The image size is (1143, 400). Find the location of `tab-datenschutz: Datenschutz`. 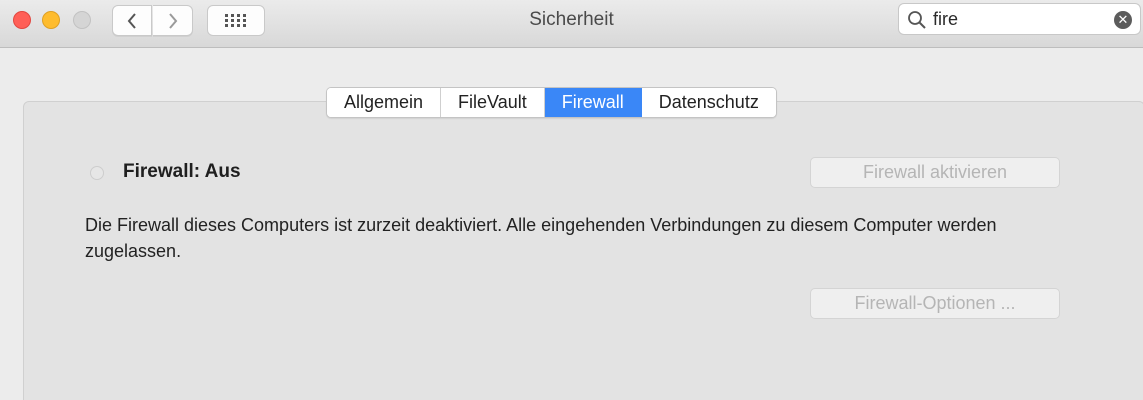

tab-datenschutz: Datenschutz is located at coordinates (708, 102).